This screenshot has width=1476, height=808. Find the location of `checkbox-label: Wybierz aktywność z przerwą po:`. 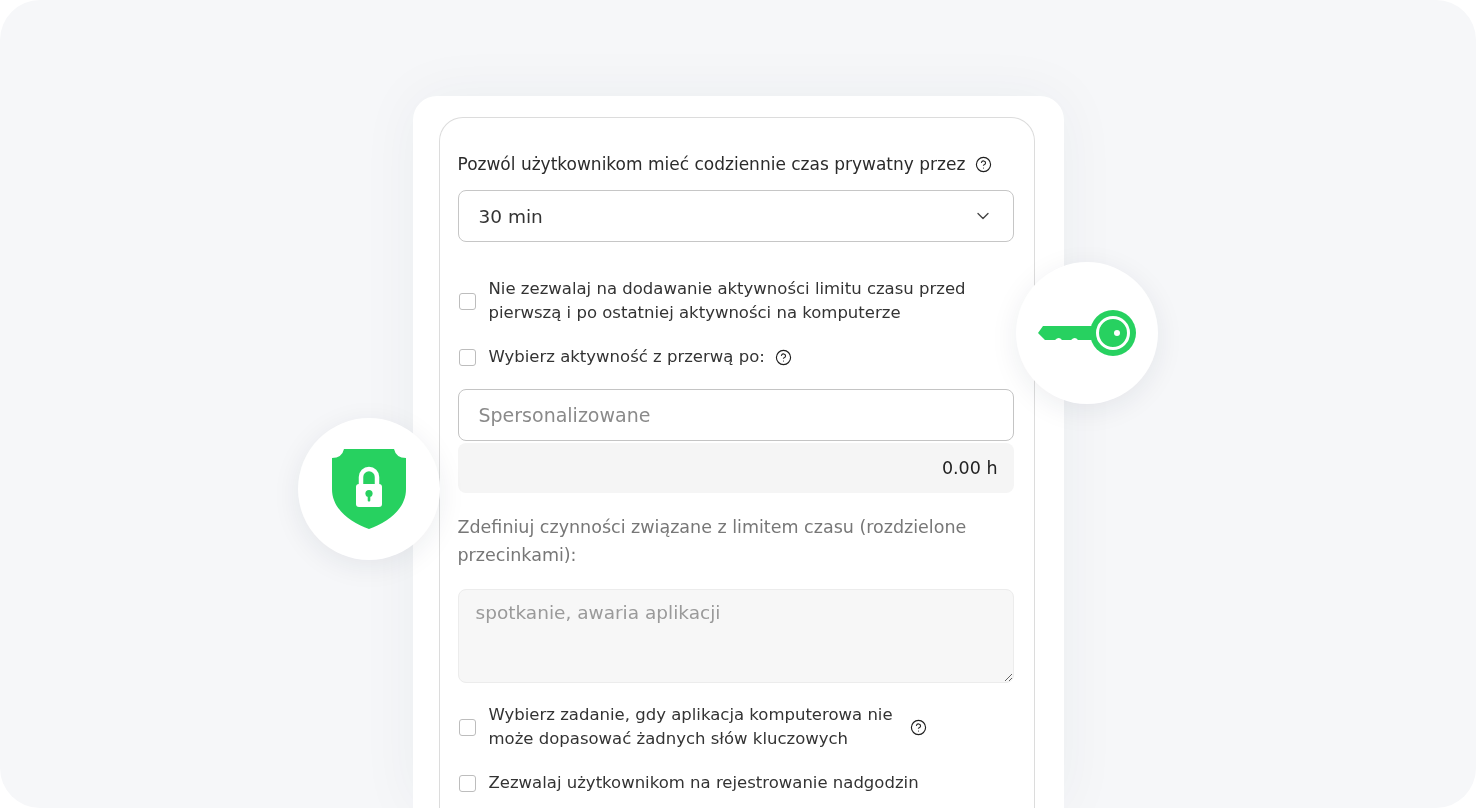

checkbox-label: Wybierz aktywność z przerwą po: is located at coordinates (626, 357).